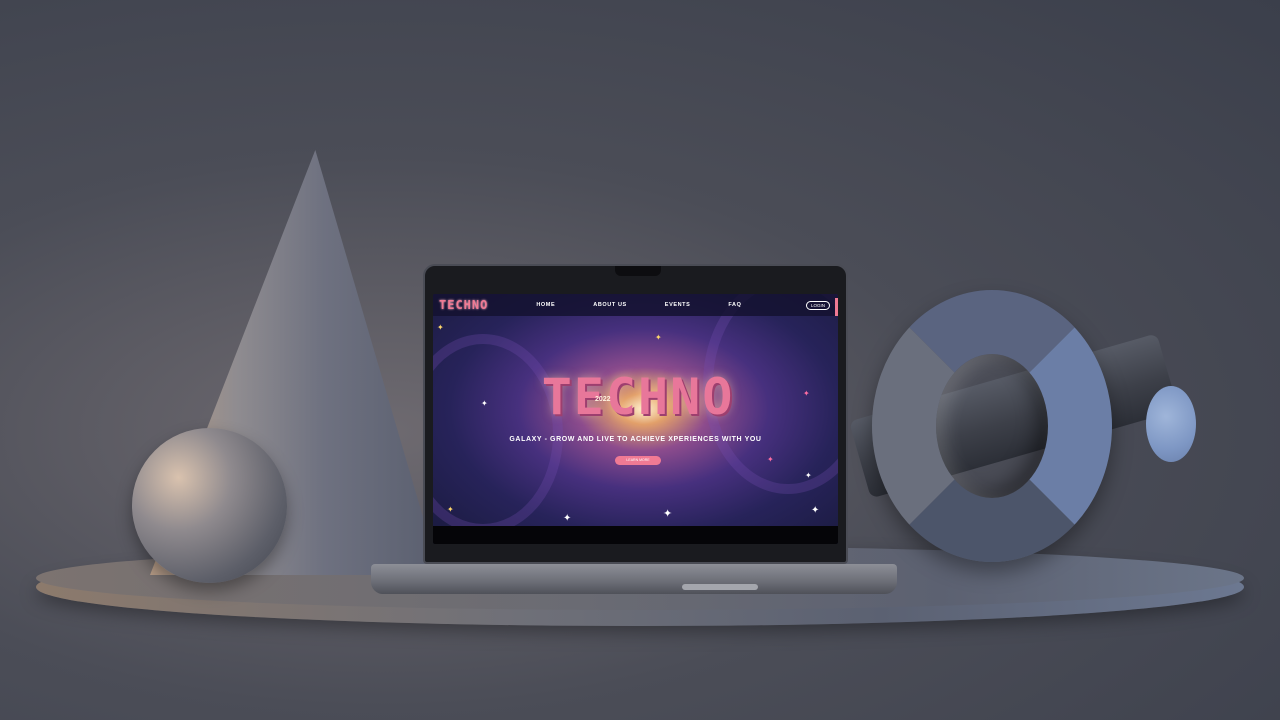  I want to click on trackpad-notch, so click(720, 587).